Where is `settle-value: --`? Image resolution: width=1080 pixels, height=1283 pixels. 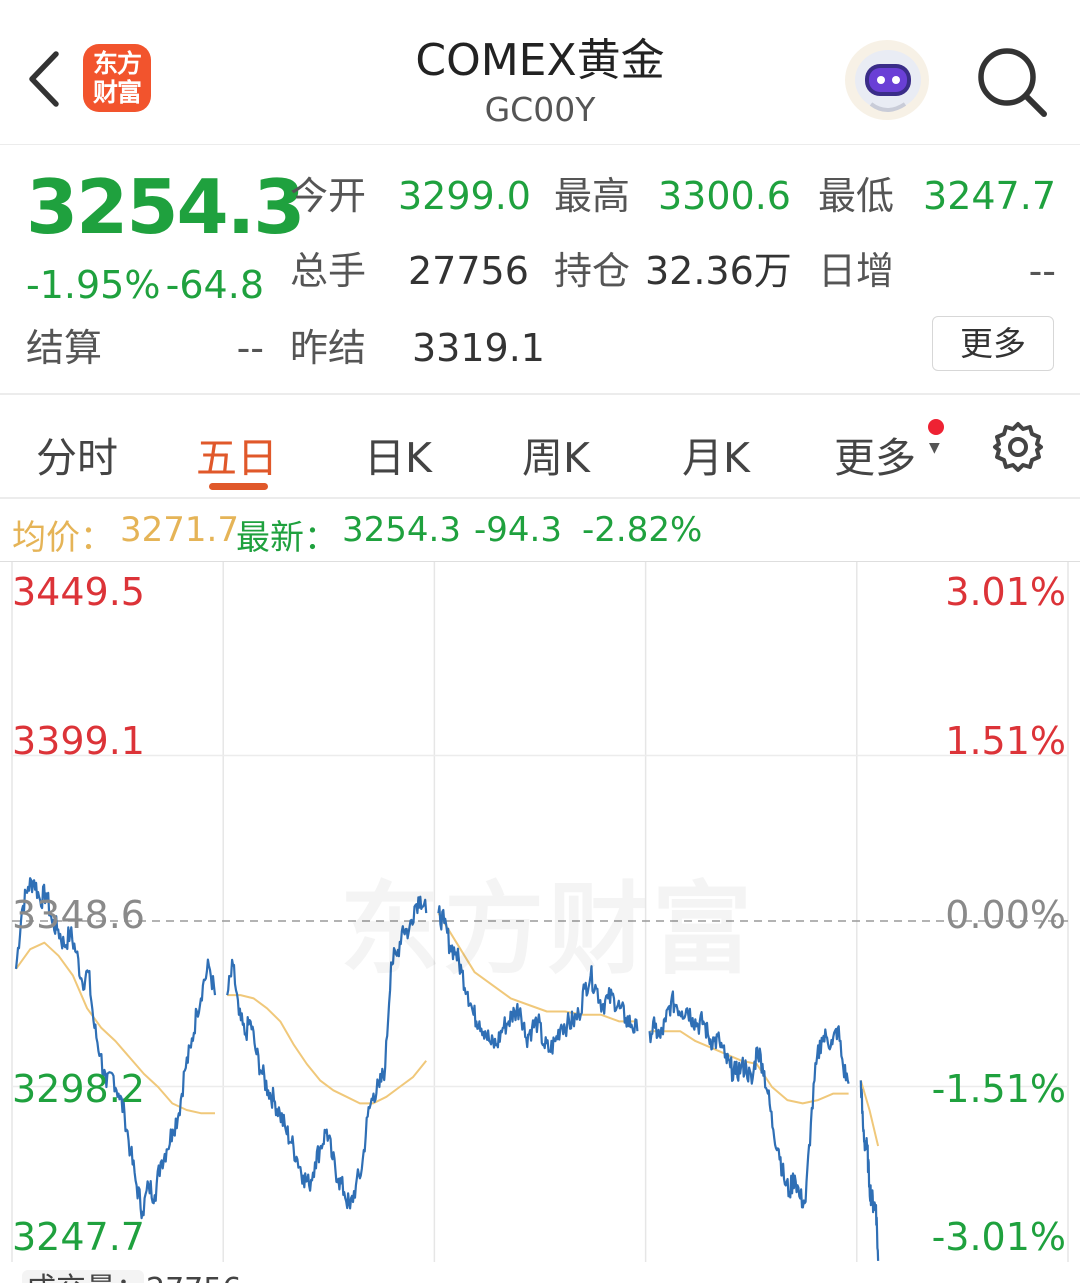
settle-value: -- is located at coordinates (250, 348).